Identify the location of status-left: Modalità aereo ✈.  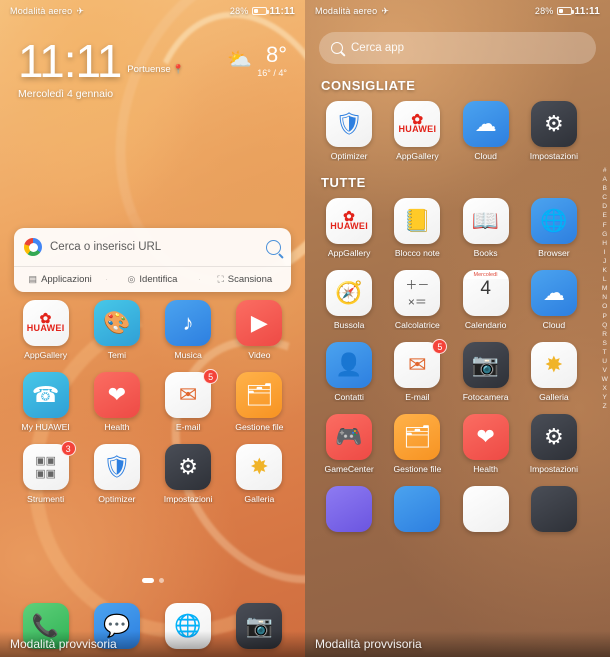
(352, 11).